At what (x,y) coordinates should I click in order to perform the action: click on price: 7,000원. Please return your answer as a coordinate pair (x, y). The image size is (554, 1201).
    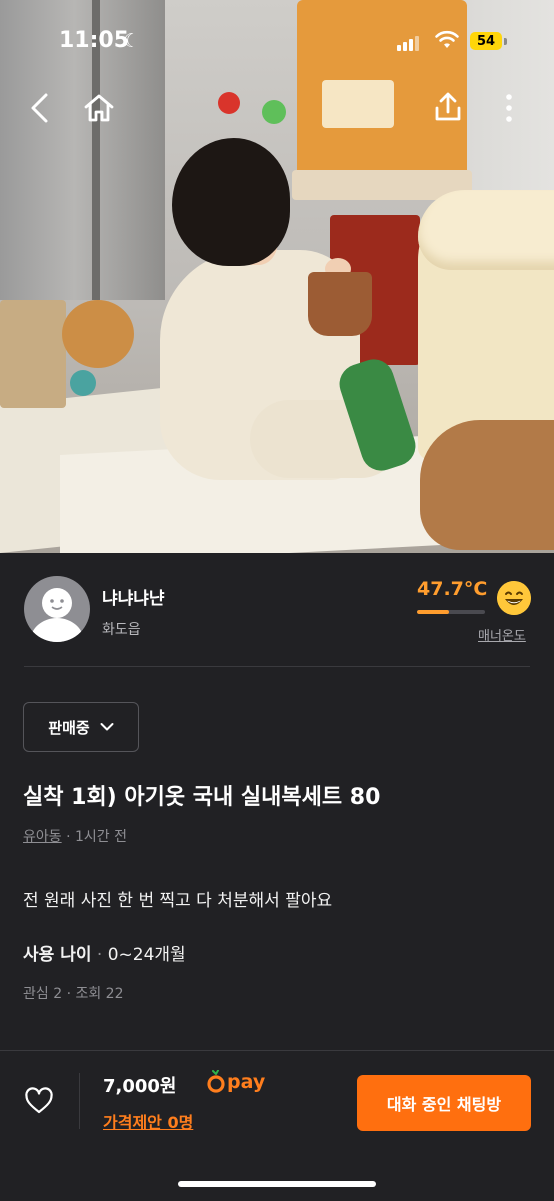
    Looking at the image, I should click on (140, 1086).